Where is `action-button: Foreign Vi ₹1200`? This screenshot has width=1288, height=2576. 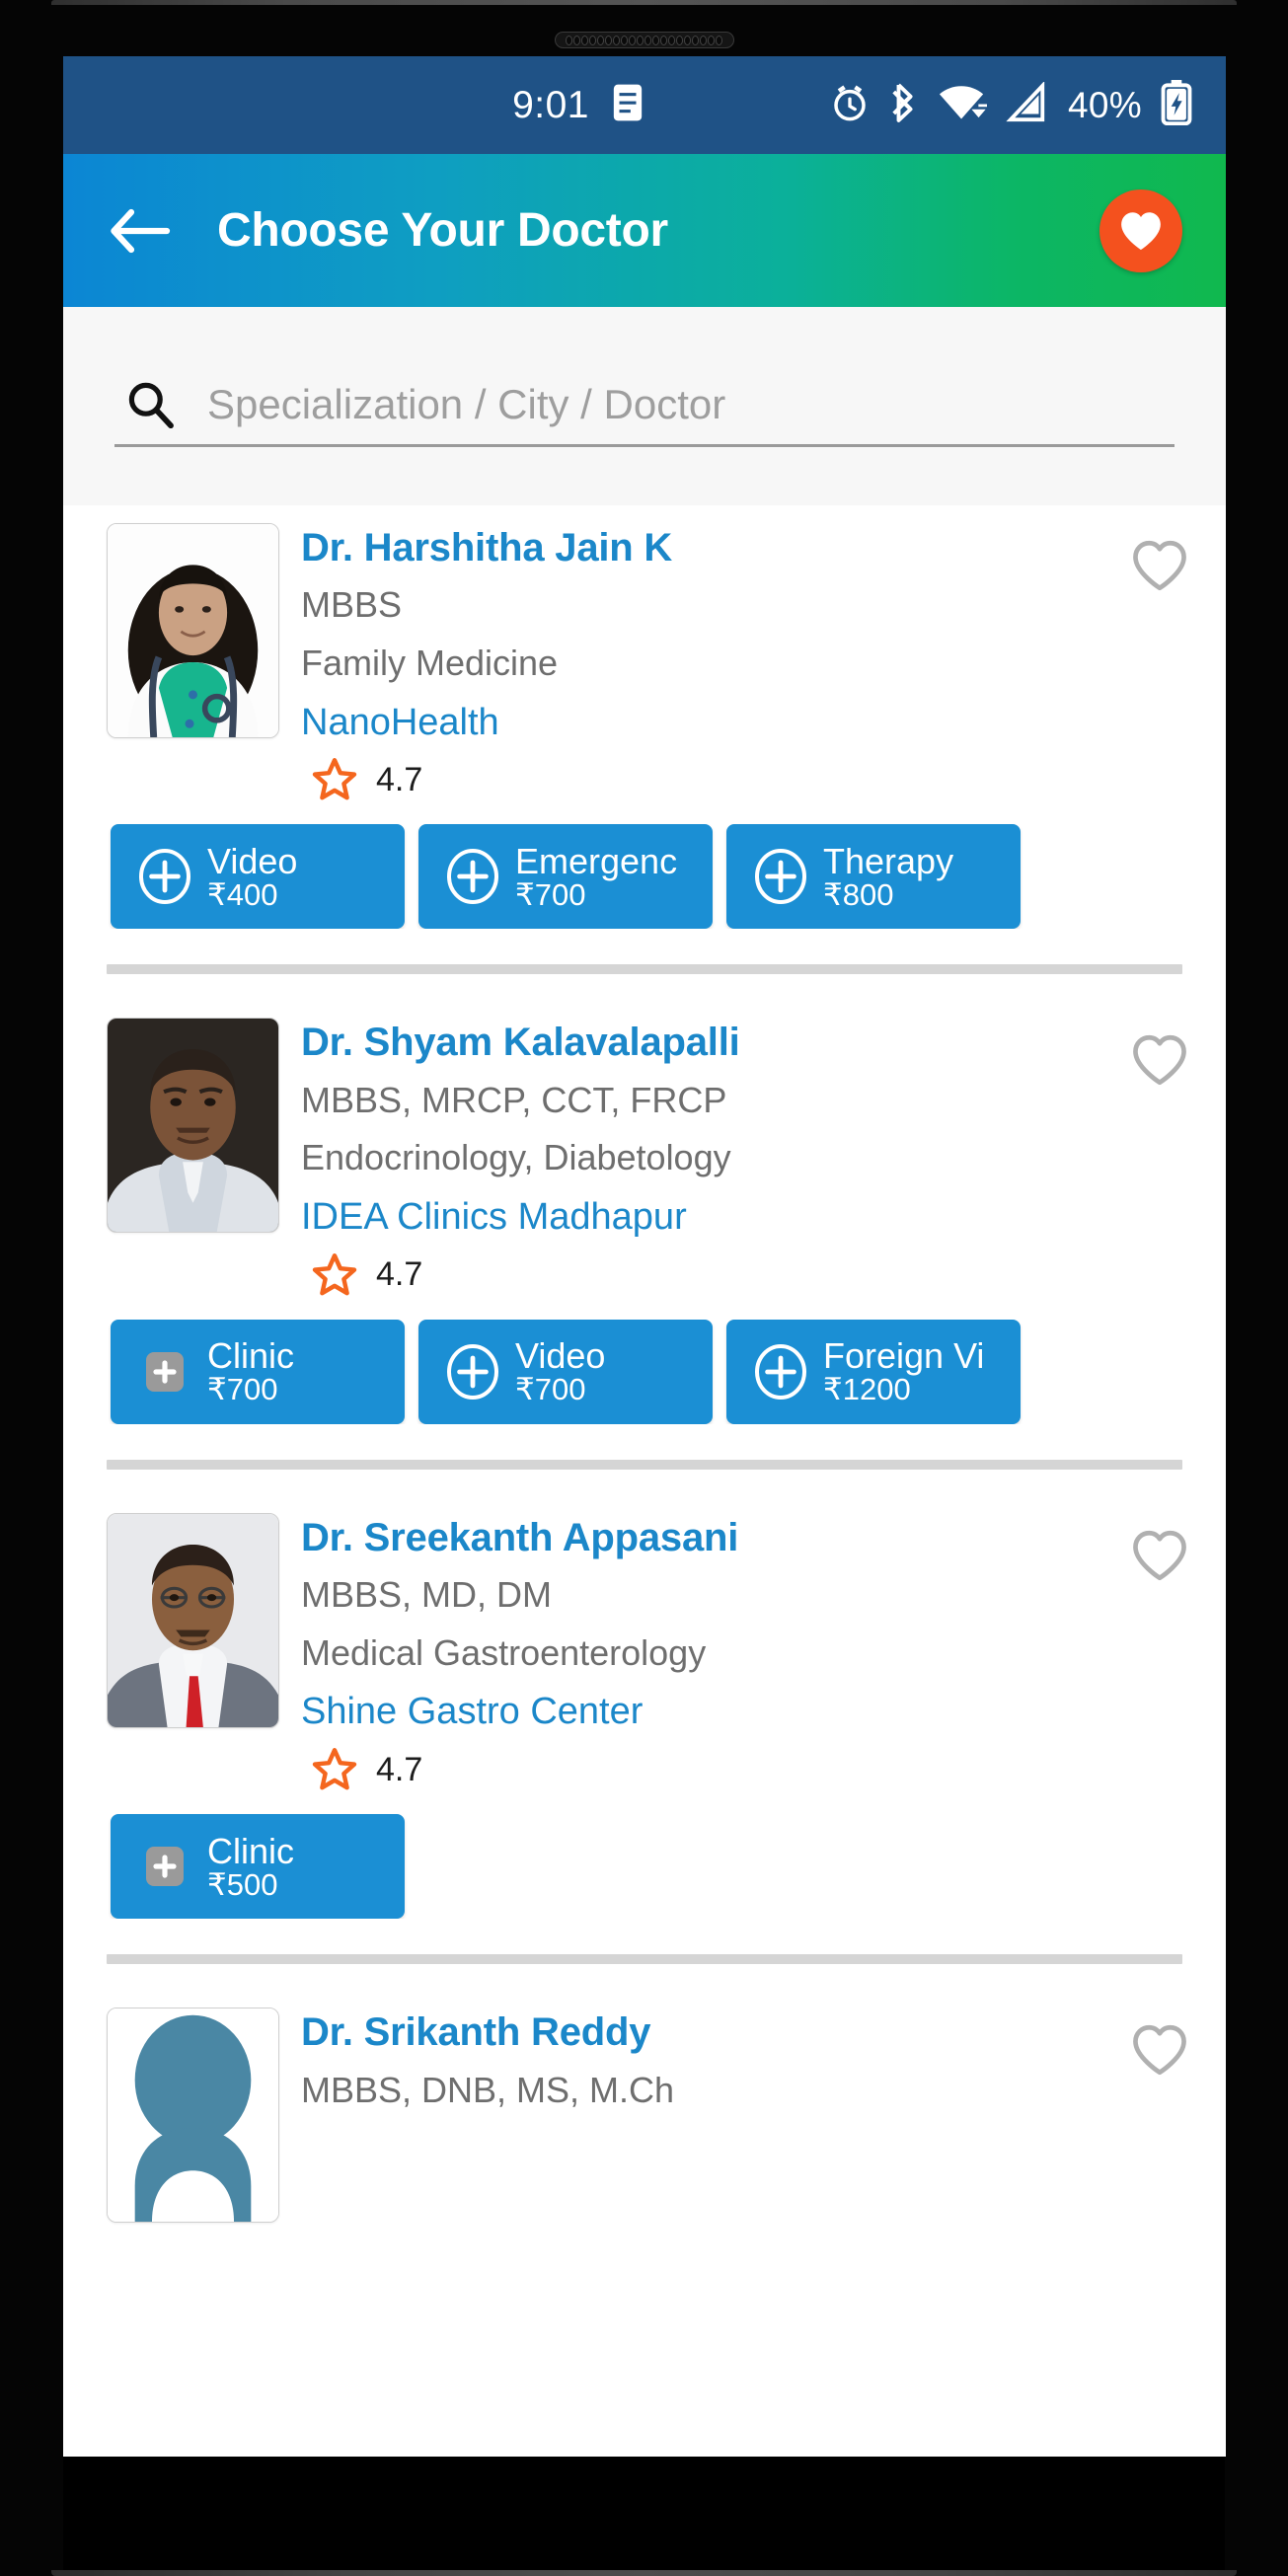 action-button: Foreign Vi ₹1200 is located at coordinates (873, 1371).